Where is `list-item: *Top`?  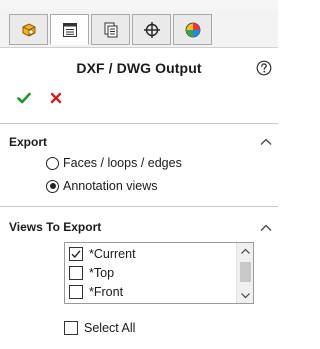 list-item: *Top is located at coordinates (91, 273).